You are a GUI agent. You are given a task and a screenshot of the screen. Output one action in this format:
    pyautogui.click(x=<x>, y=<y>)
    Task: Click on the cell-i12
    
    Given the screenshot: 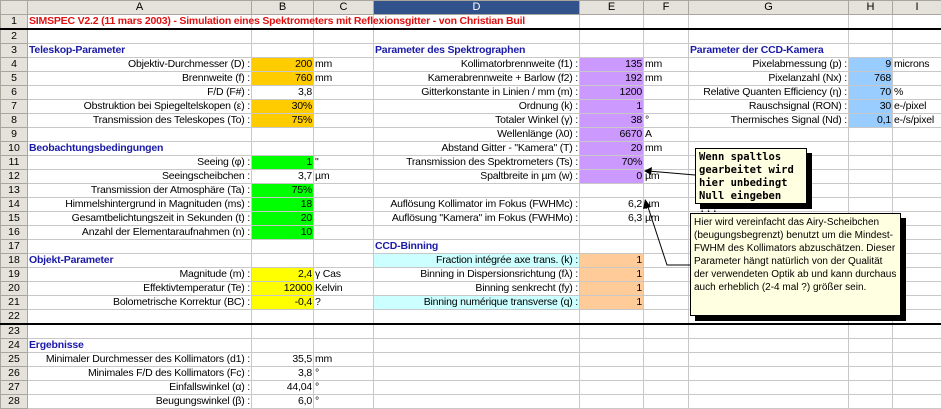 What is the action you would take?
    pyautogui.click(x=917, y=177)
    